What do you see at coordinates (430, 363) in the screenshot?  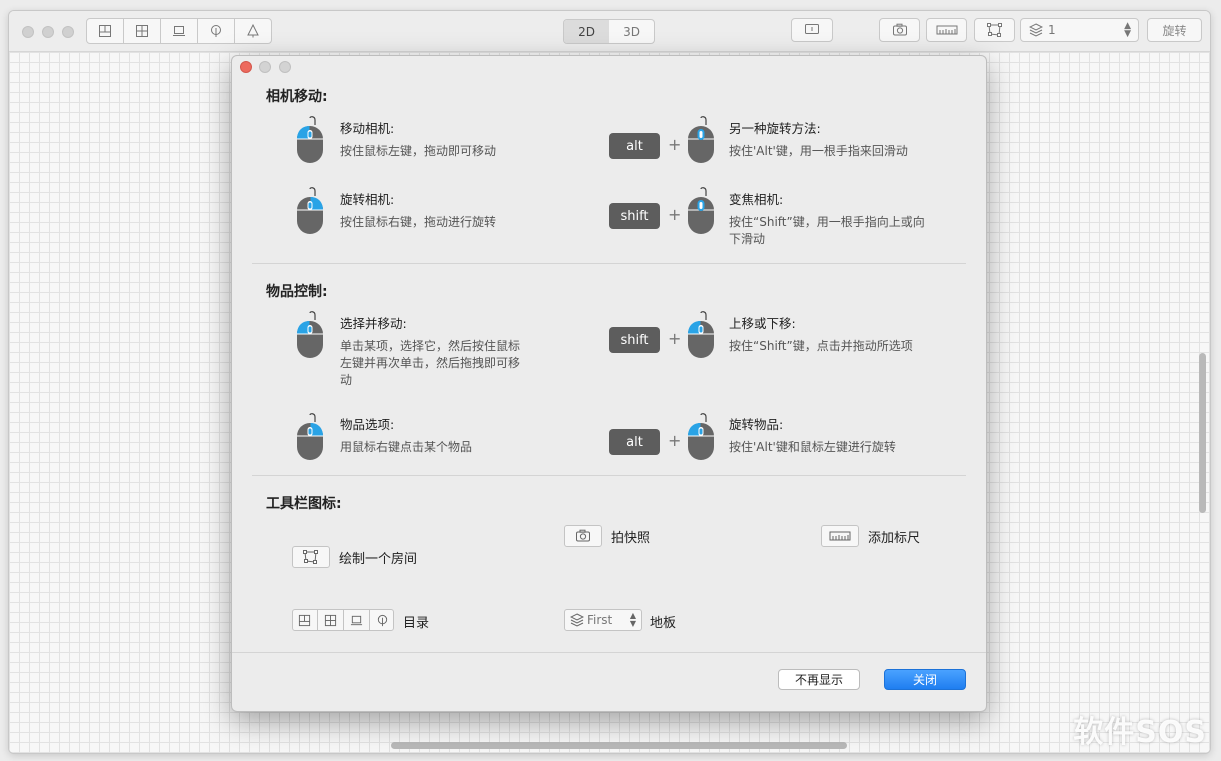 I see `select-move-desc: 单击某项，选择它，然后按住鼠标左键并再次单击，然后拖拽即可移动` at bounding box center [430, 363].